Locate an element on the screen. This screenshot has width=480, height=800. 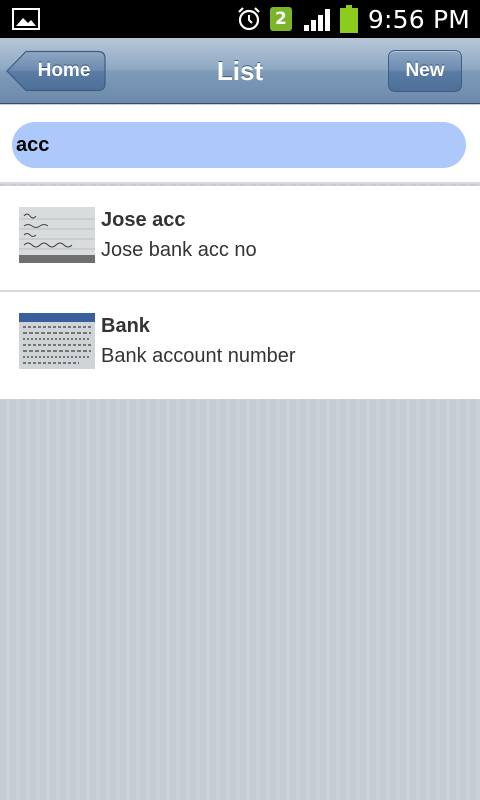
search-bar is located at coordinates (240, 144).